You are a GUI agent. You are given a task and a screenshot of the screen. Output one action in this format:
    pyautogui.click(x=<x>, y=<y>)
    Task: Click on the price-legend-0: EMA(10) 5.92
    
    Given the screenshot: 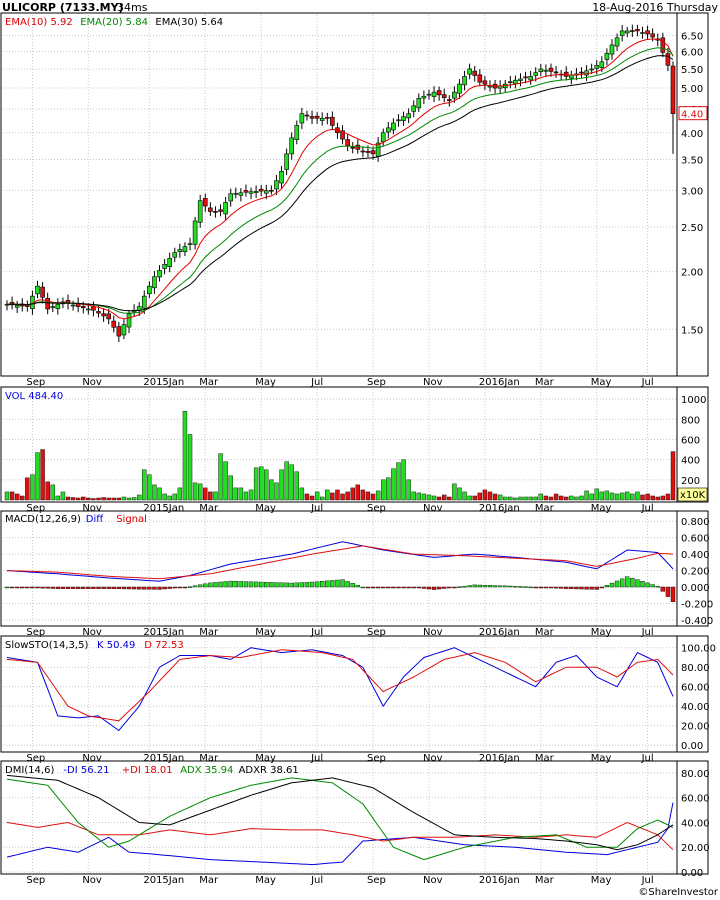 What is the action you would take?
    pyautogui.click(x=39, y=22)
    